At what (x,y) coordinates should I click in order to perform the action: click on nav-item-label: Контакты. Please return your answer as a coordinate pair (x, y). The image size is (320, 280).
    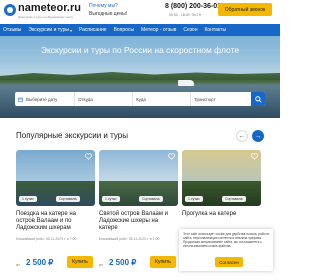
    Looking at the image, I should click on (215, 30).